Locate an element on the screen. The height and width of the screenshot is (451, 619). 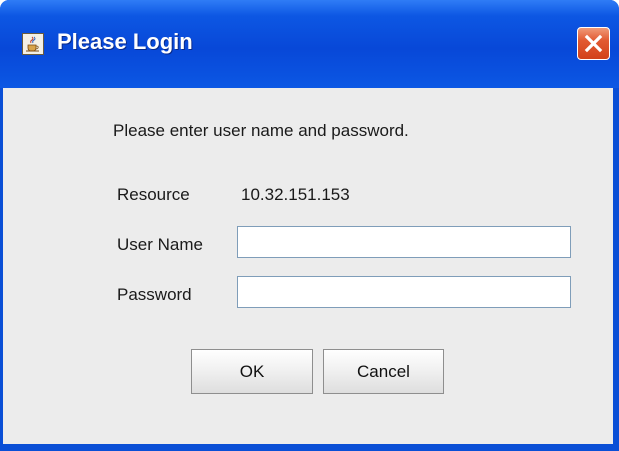
close-icon is located at coordinates (593, 43).